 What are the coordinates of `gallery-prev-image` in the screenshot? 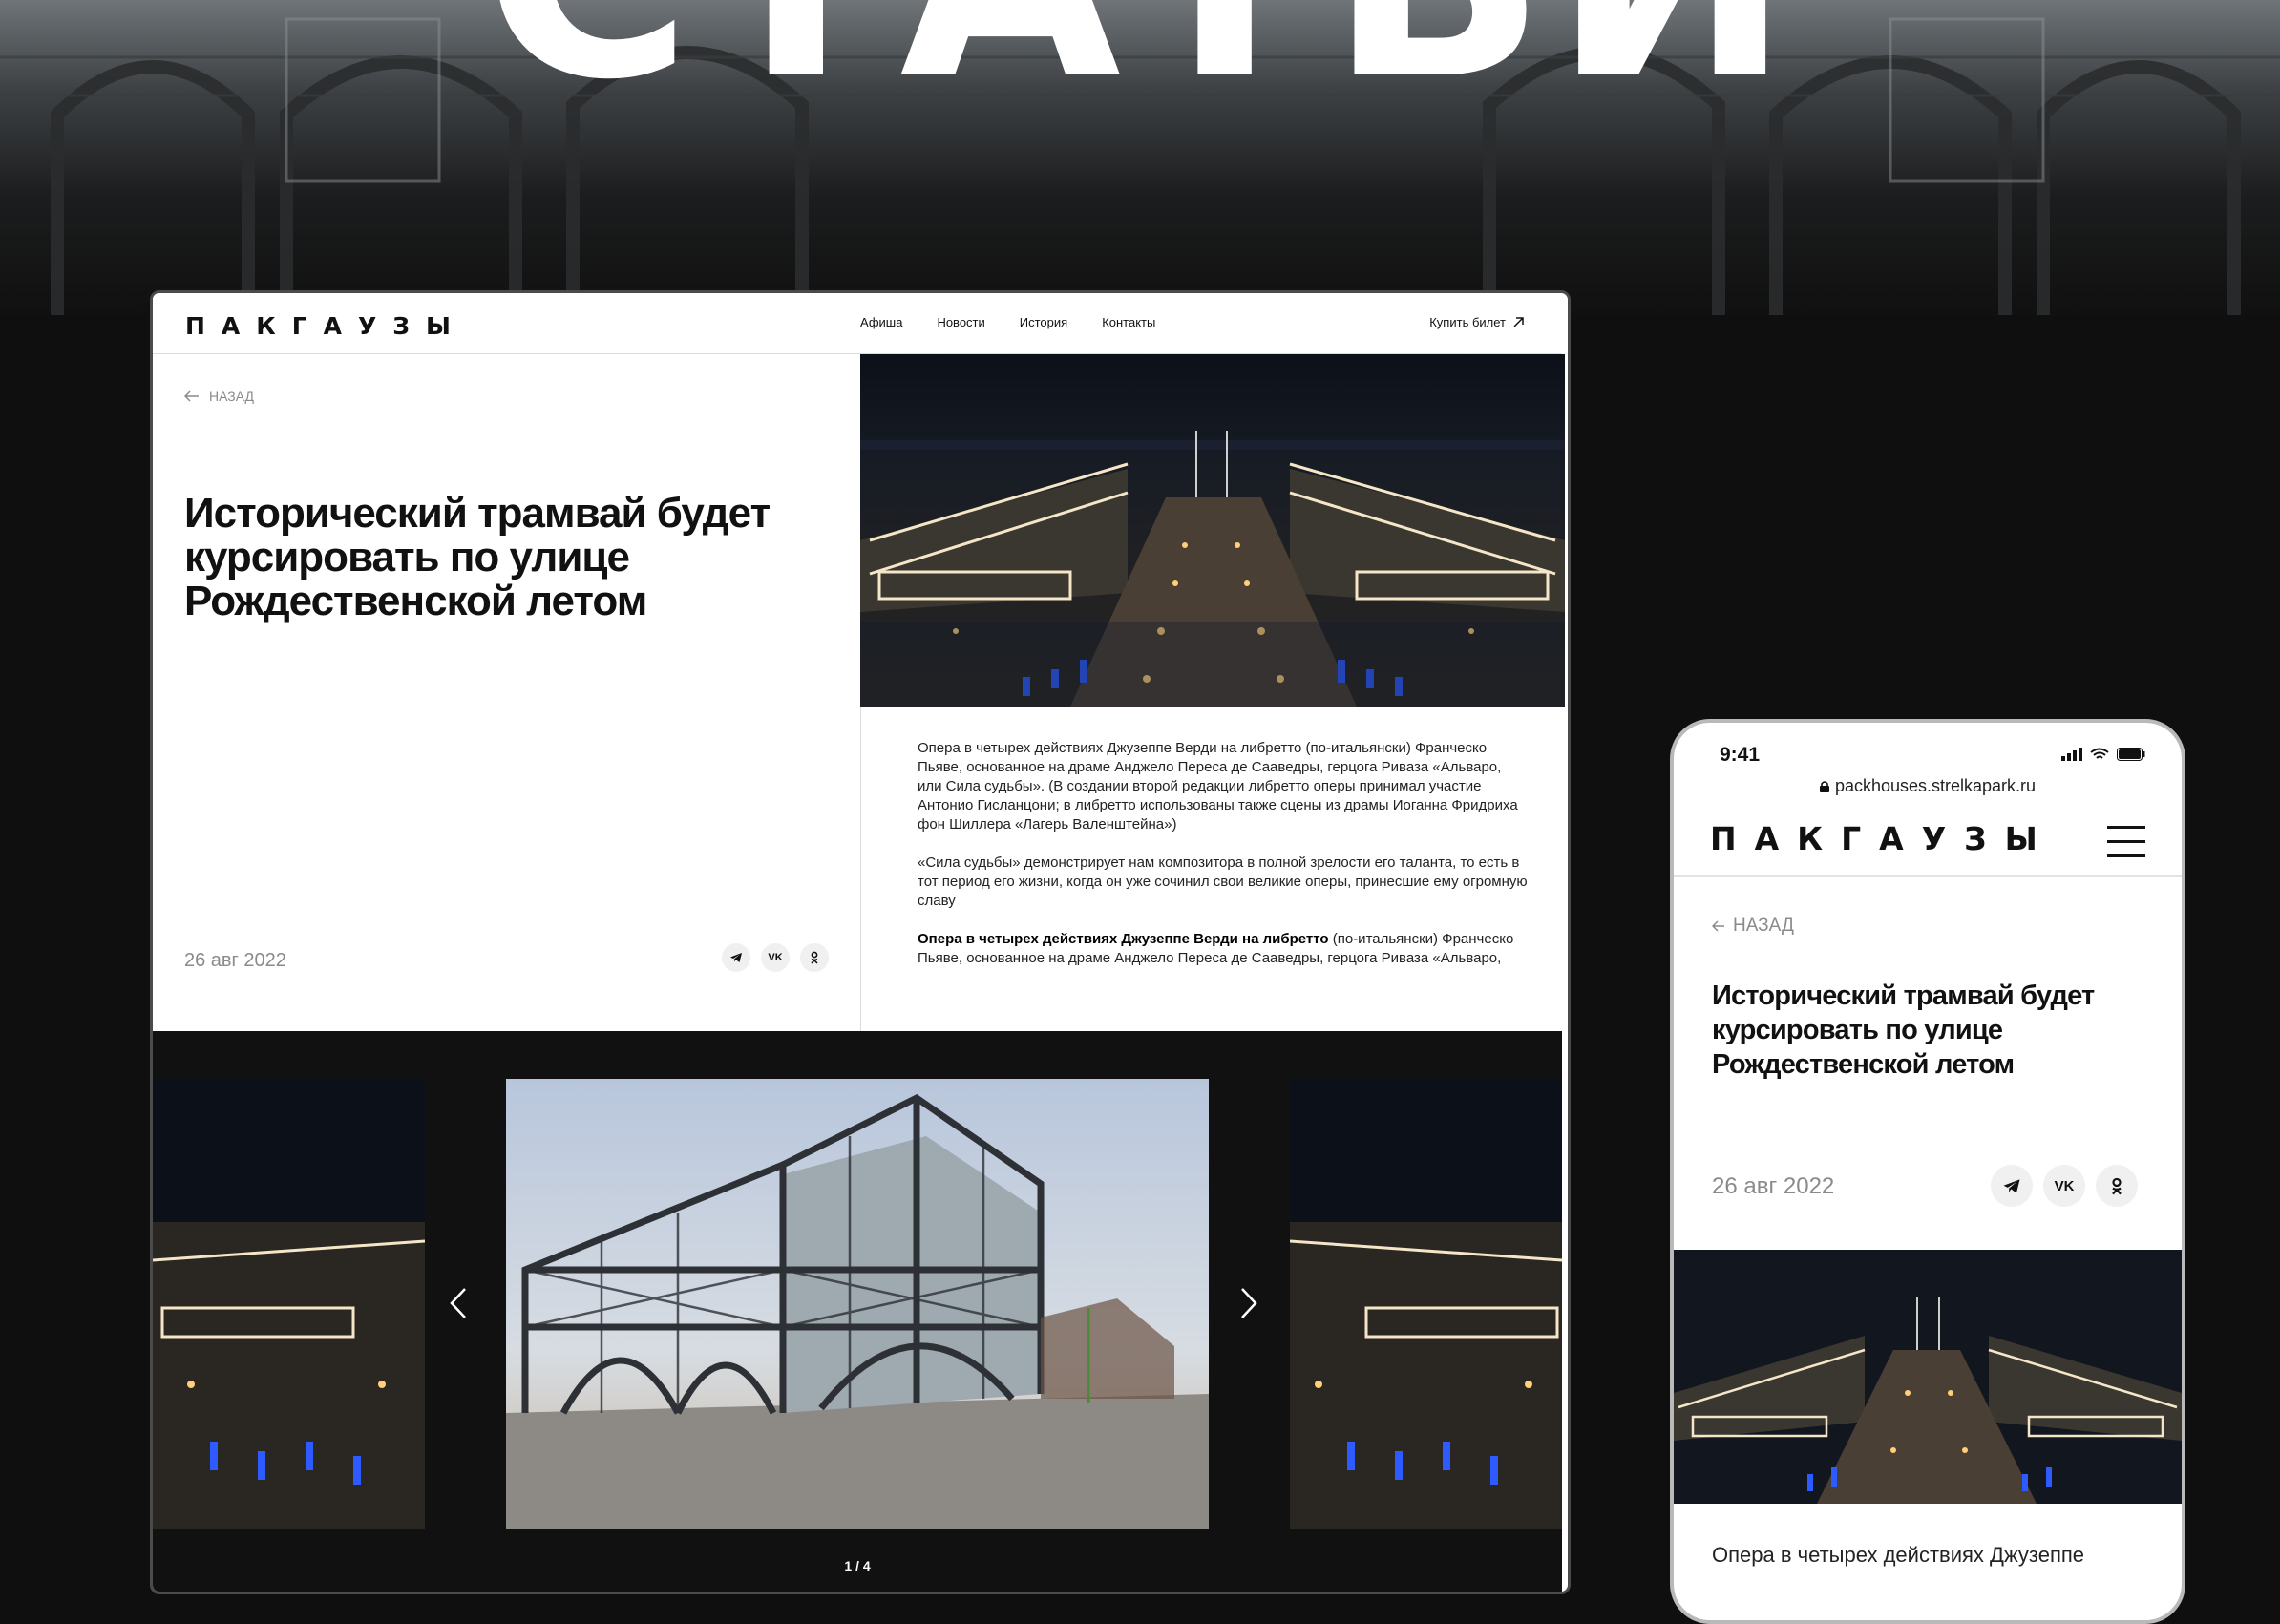 It's located at (289, 1304).